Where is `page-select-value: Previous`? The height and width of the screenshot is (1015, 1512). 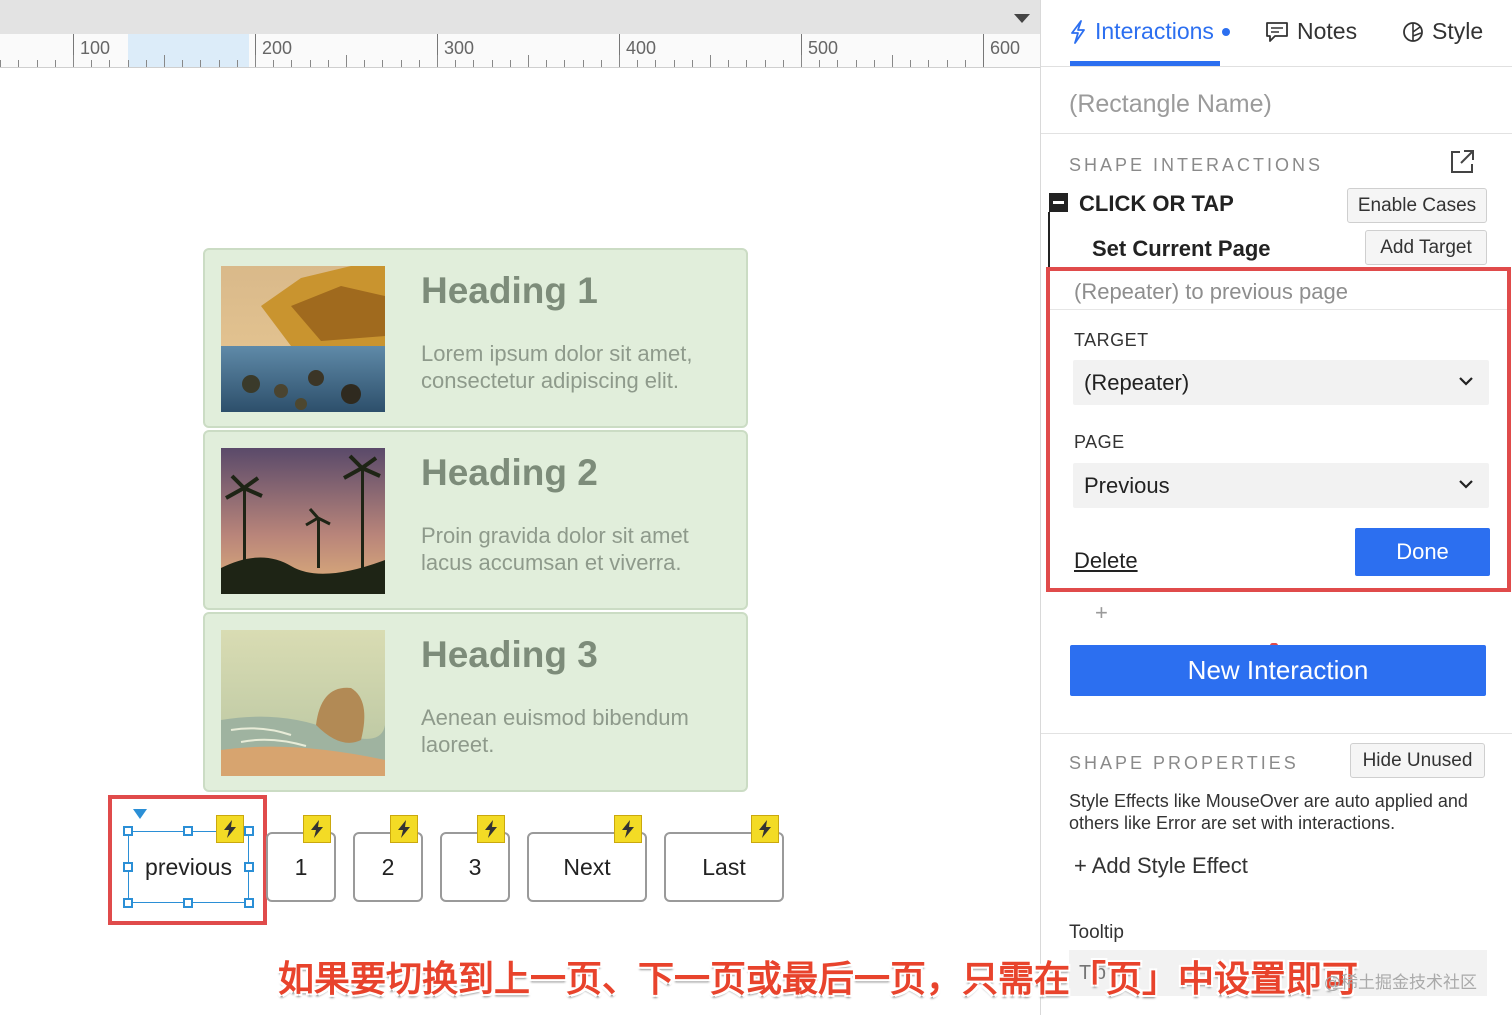
page-select-value: Previous is located at coordinates (1127, 485).